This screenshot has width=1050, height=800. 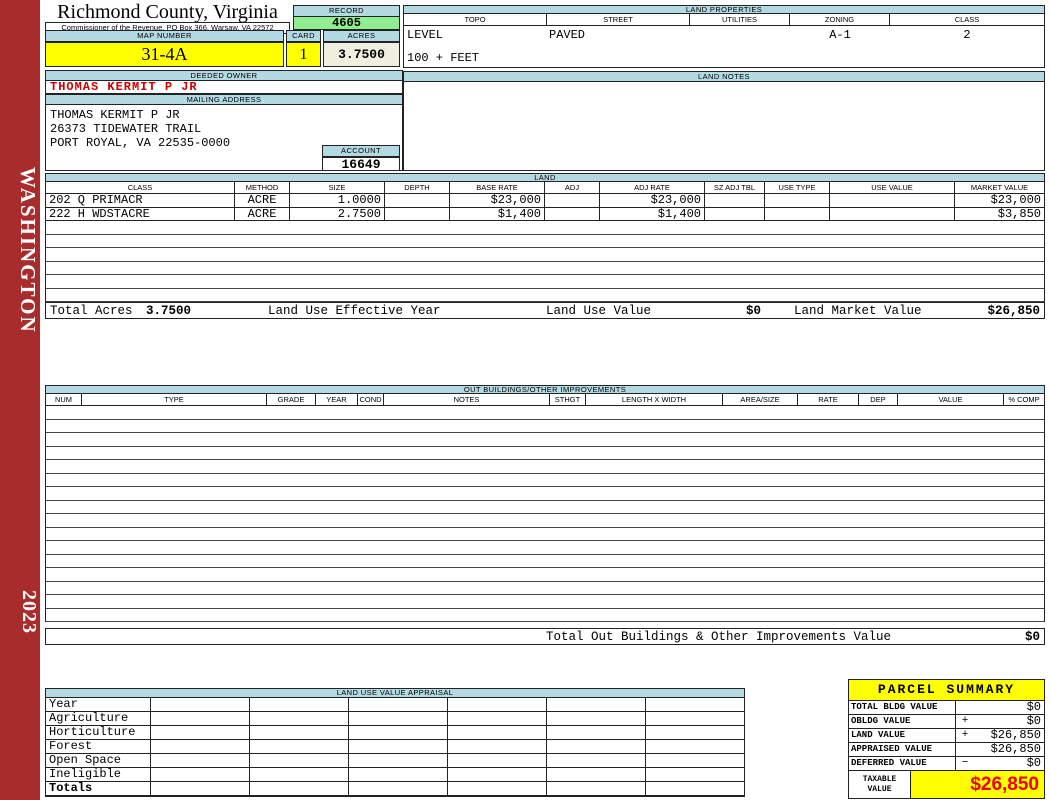 I want to click on total-acres-value: 3.7500, so click(x=169, y=311).